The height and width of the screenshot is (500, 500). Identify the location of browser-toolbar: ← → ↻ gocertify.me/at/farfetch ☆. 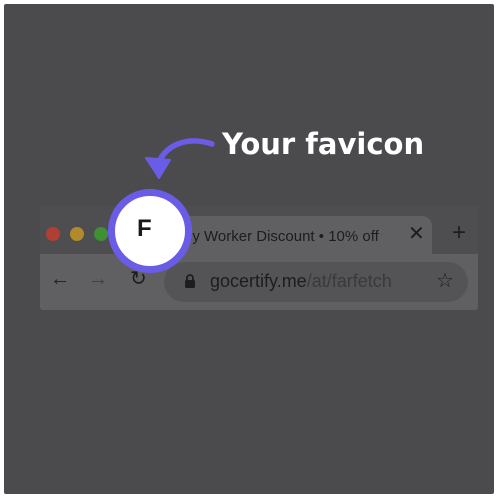
(259, 282).